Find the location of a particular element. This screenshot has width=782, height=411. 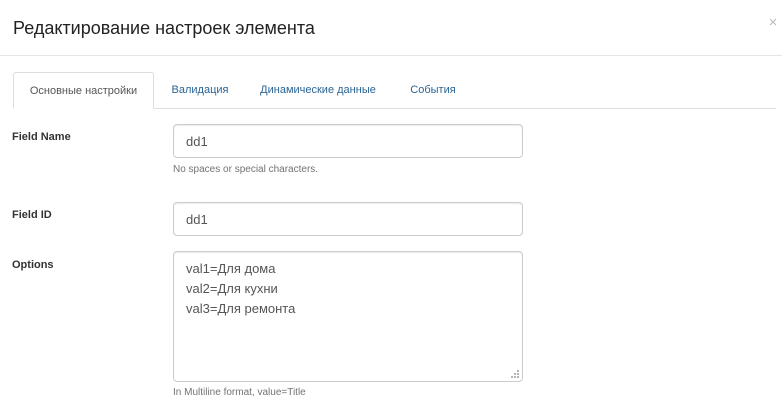

resize-grip-icon is located at coordinates (514, 373).